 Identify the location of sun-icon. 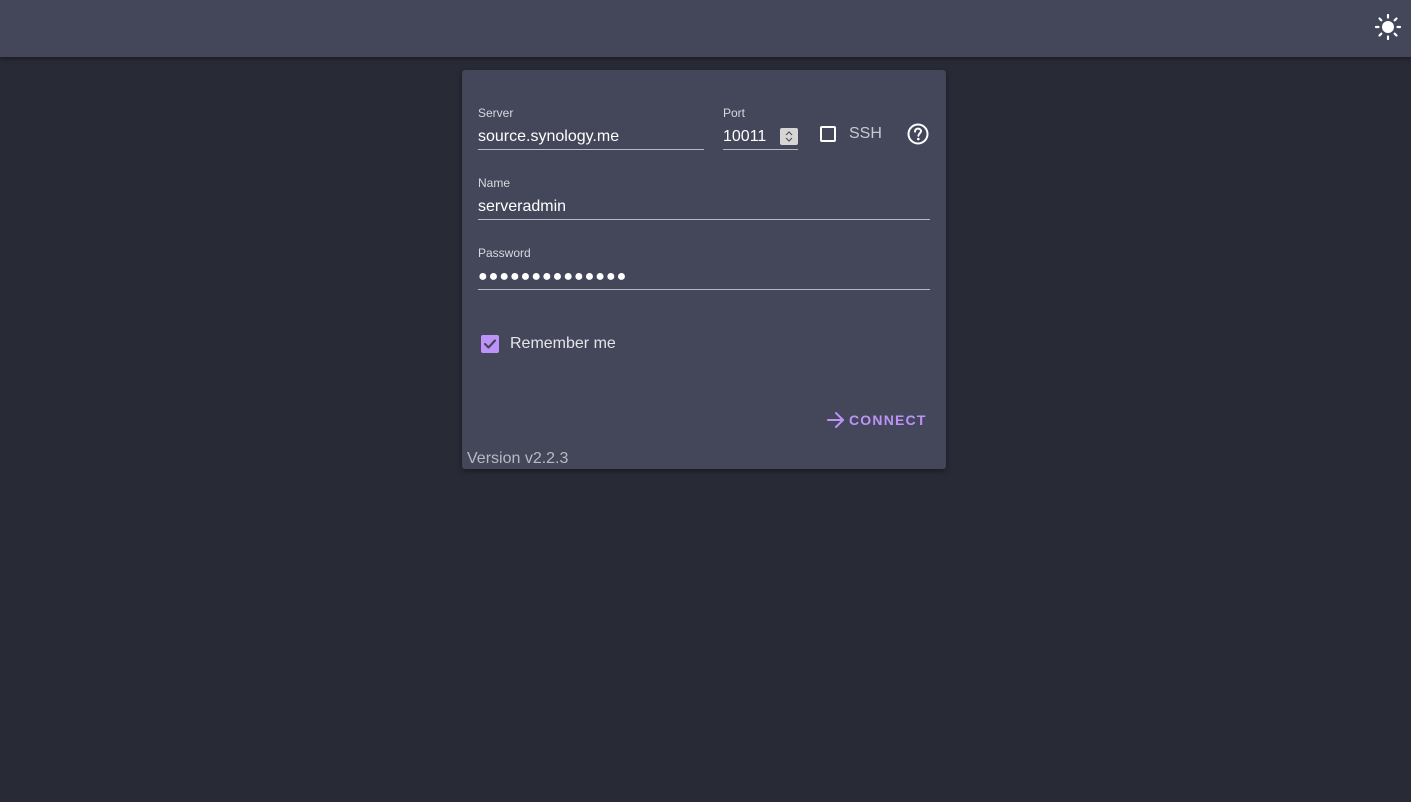
(1388, 27).